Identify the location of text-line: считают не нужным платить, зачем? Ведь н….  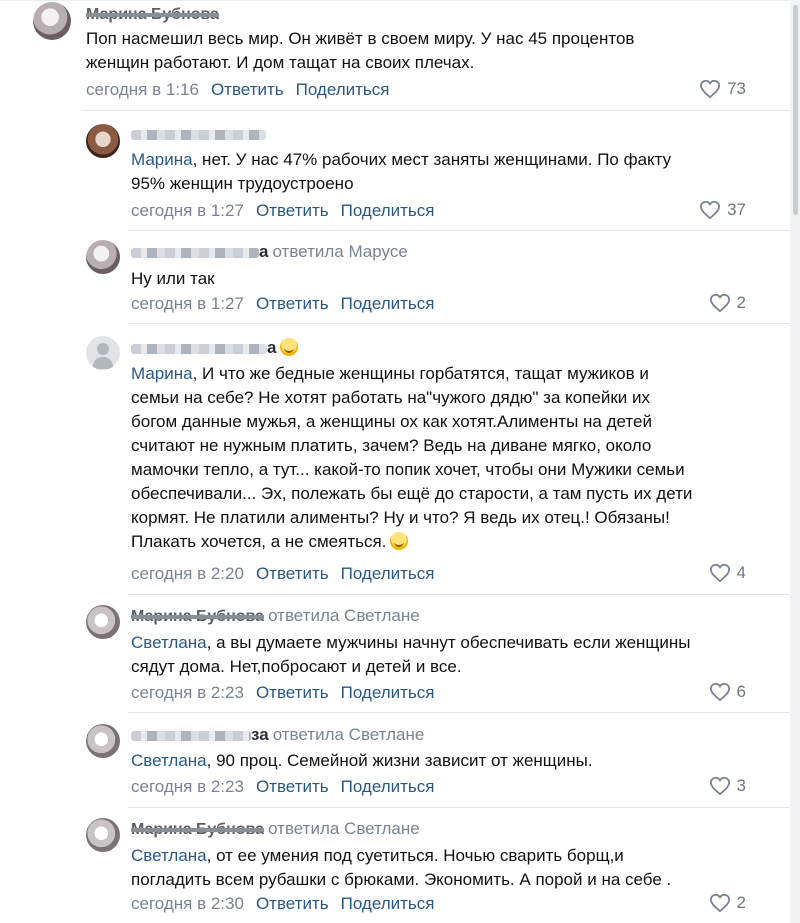
(391, 445).